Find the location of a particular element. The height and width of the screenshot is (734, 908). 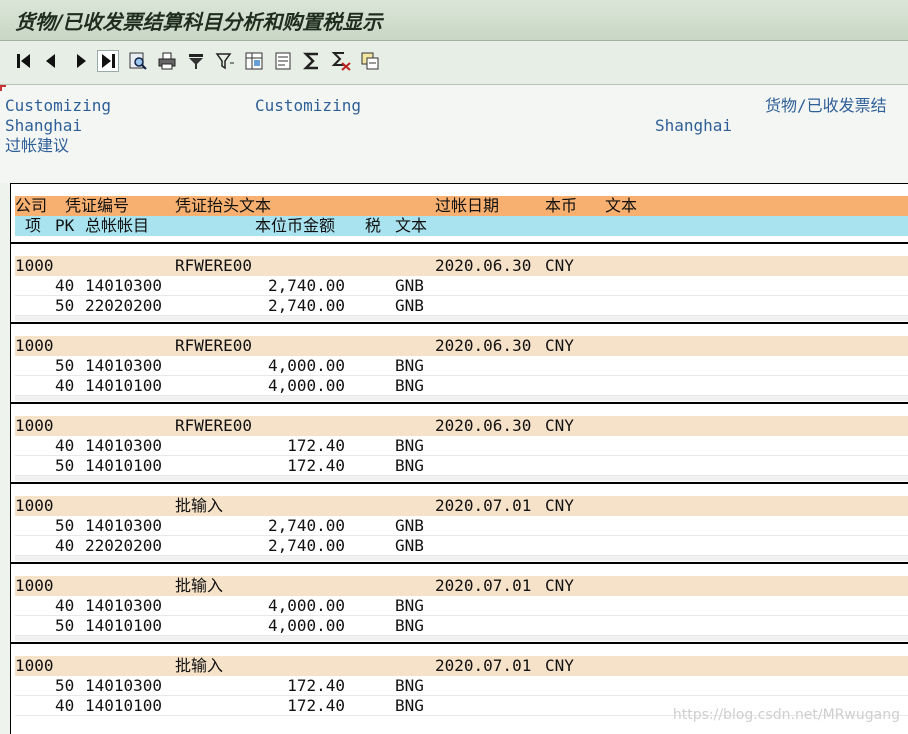

window-title: 货物/已收发票结算科目分析和购置税显示 is located at coordinates (199, 22).